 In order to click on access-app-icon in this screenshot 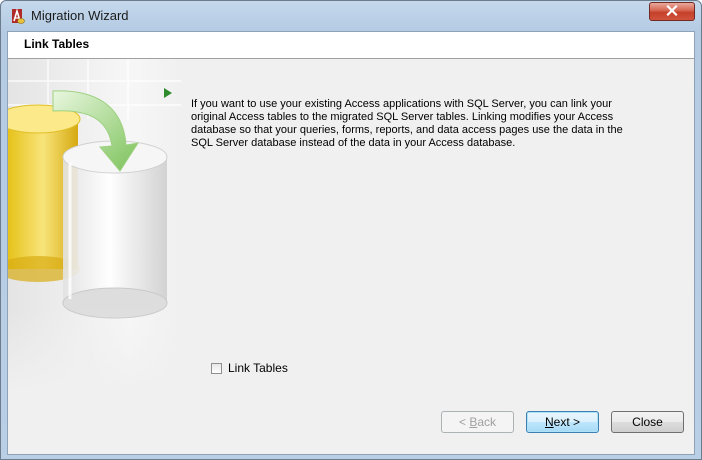, I will do `click(17, 16)`.